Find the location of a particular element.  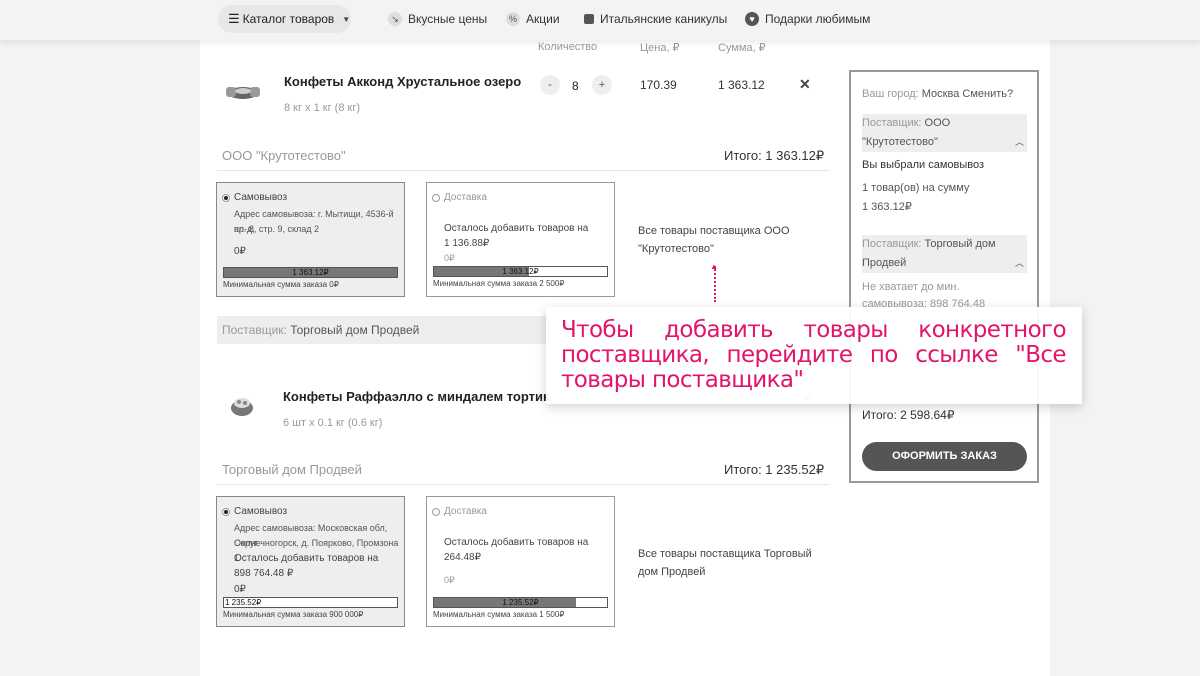

link-line: "Крутотестово" is located at coordinates (676, 249).